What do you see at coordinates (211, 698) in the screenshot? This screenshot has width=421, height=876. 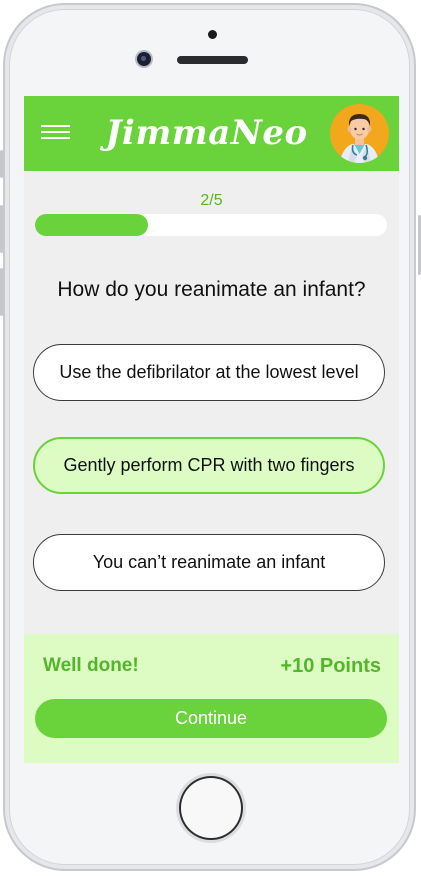 I see `feedback-panel: Well done! +10 Points Continue` at bounding box center [211, 698].